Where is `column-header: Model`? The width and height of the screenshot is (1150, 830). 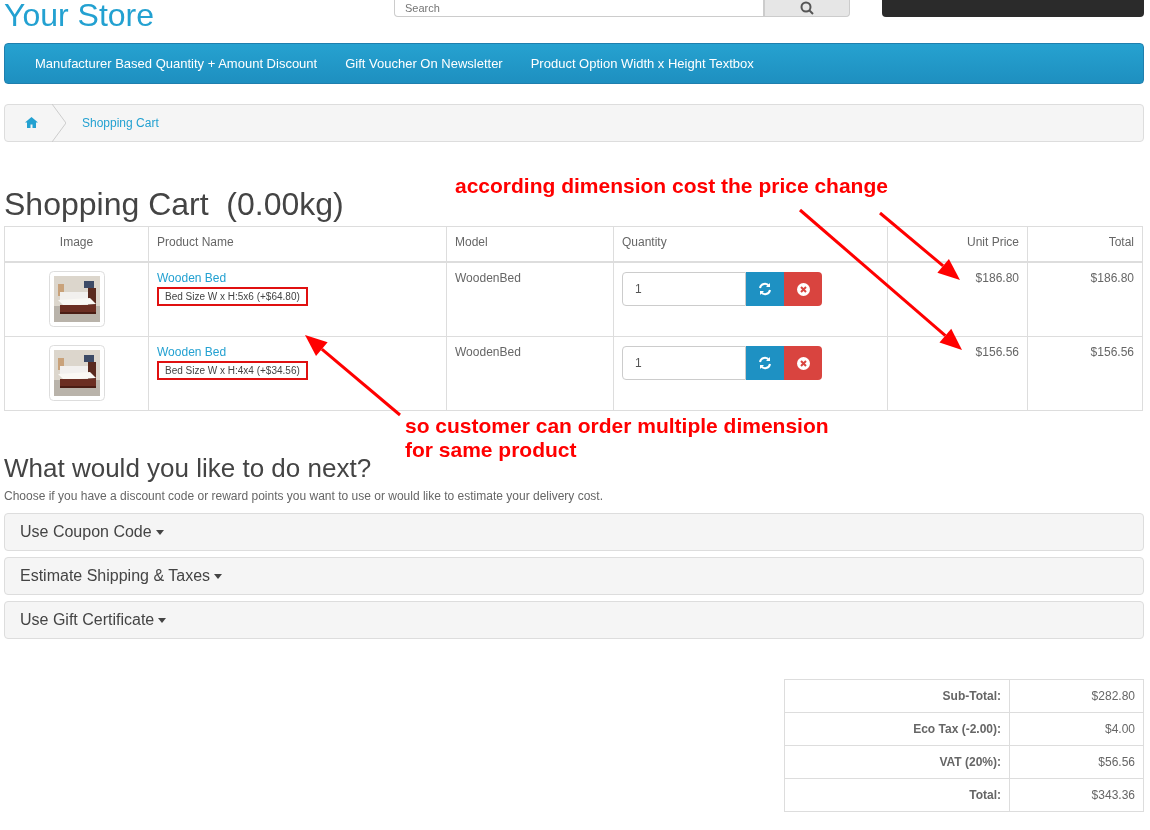 column-header: Model is located at coordinates (530, 244).